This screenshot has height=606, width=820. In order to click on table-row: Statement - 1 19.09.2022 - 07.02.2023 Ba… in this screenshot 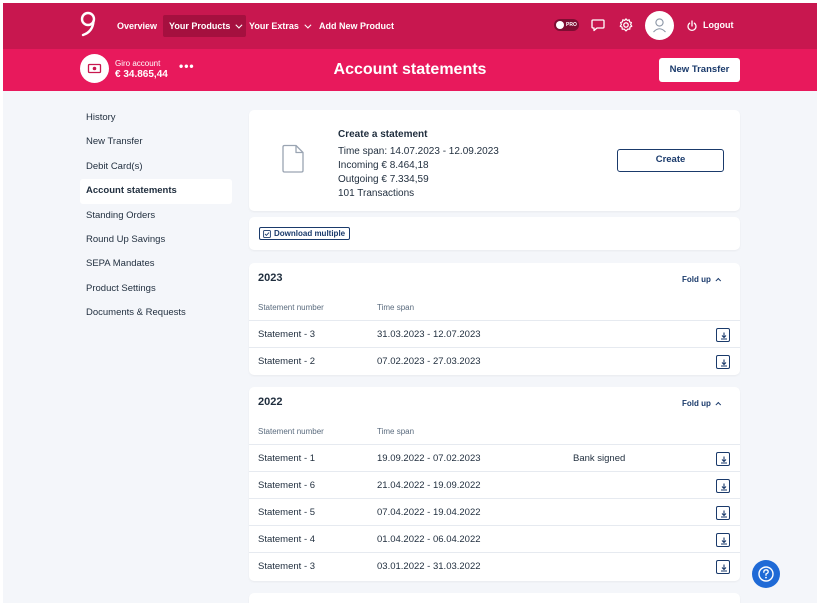, I will do `click(494, 457)`.